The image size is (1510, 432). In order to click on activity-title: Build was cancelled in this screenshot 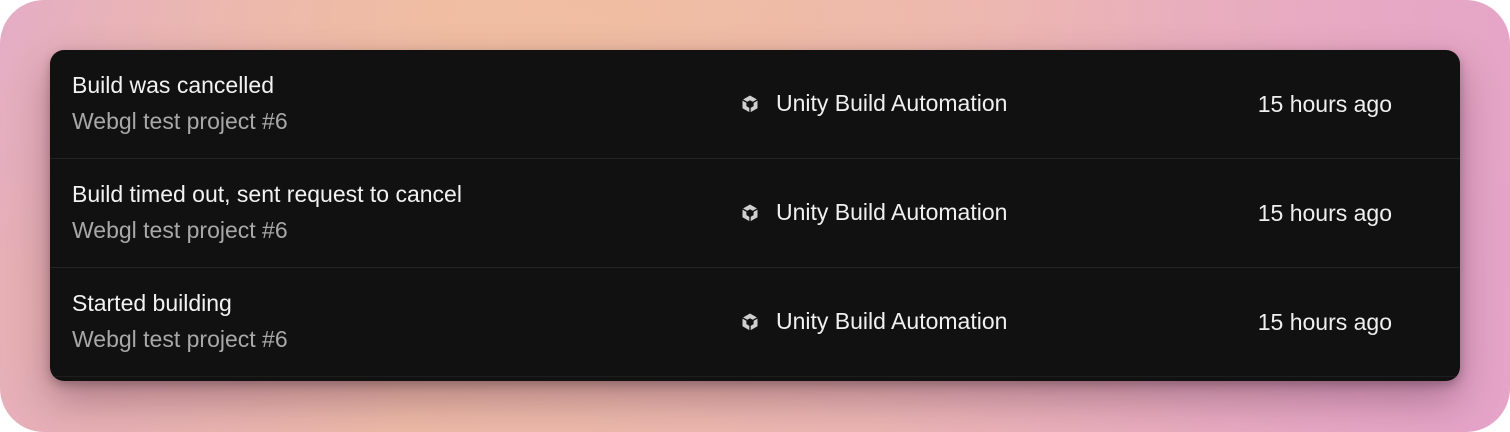, I will do `click(173, 85)`.